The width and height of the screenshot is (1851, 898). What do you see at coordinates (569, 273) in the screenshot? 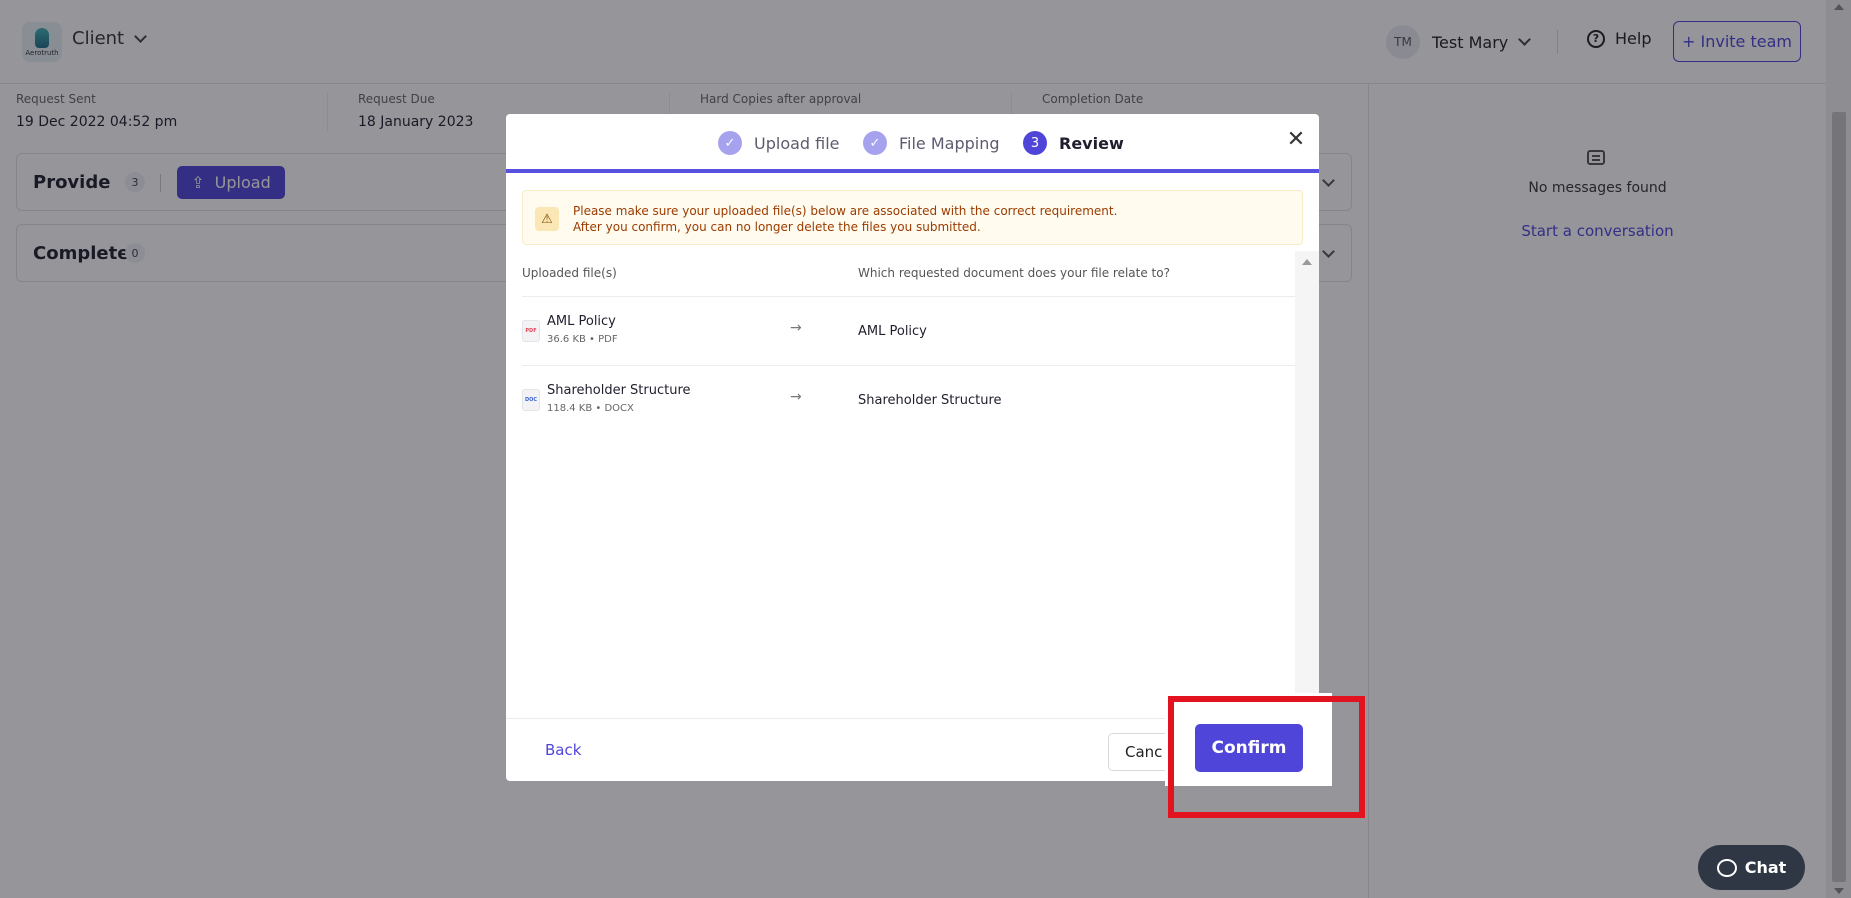
I see `column-uploaded-files: Uploaded file(s)` at bounding box center [569, 273].